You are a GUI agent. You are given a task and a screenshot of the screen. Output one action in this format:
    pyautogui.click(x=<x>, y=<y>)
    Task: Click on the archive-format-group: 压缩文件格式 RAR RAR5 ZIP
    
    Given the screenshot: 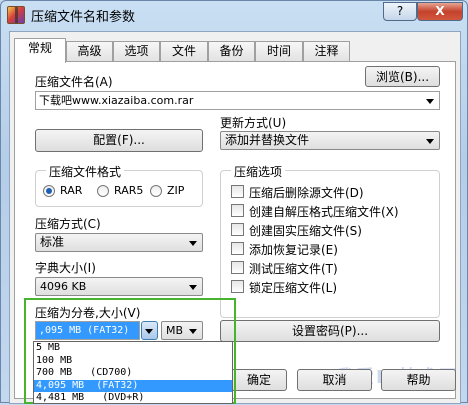 What is the action you would take?
    pyautogui.click(x=119, y=185)
    